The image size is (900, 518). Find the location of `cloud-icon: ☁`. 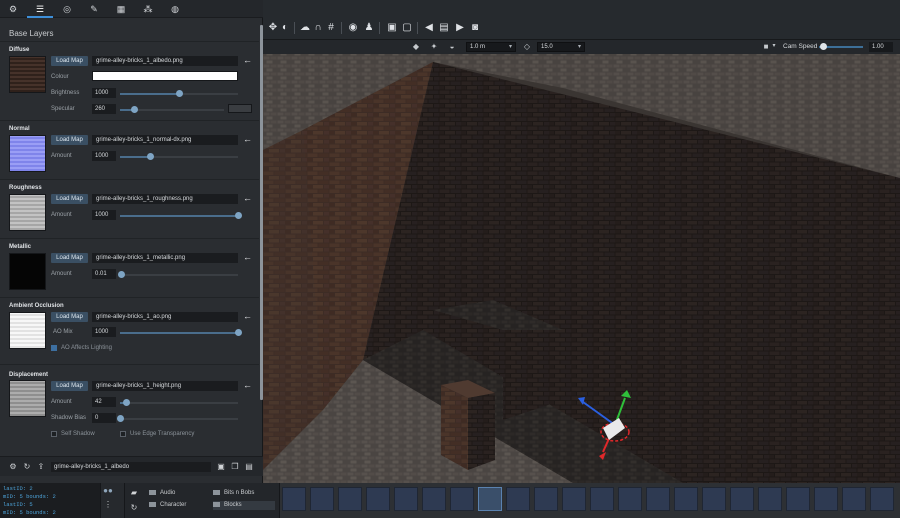

cloud-icon: ☁ is located at coordinates (305, 28).